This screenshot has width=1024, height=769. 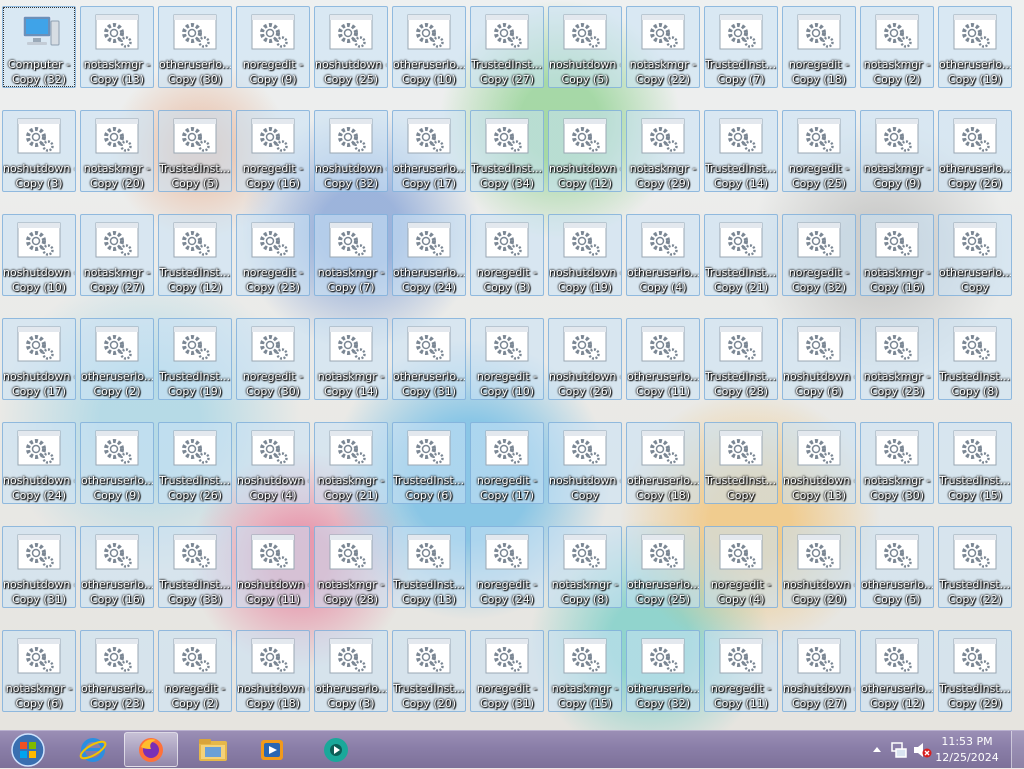 I want to click on desktop-icon: notaskmgr - Copy (6), so click(x=39, y=671).